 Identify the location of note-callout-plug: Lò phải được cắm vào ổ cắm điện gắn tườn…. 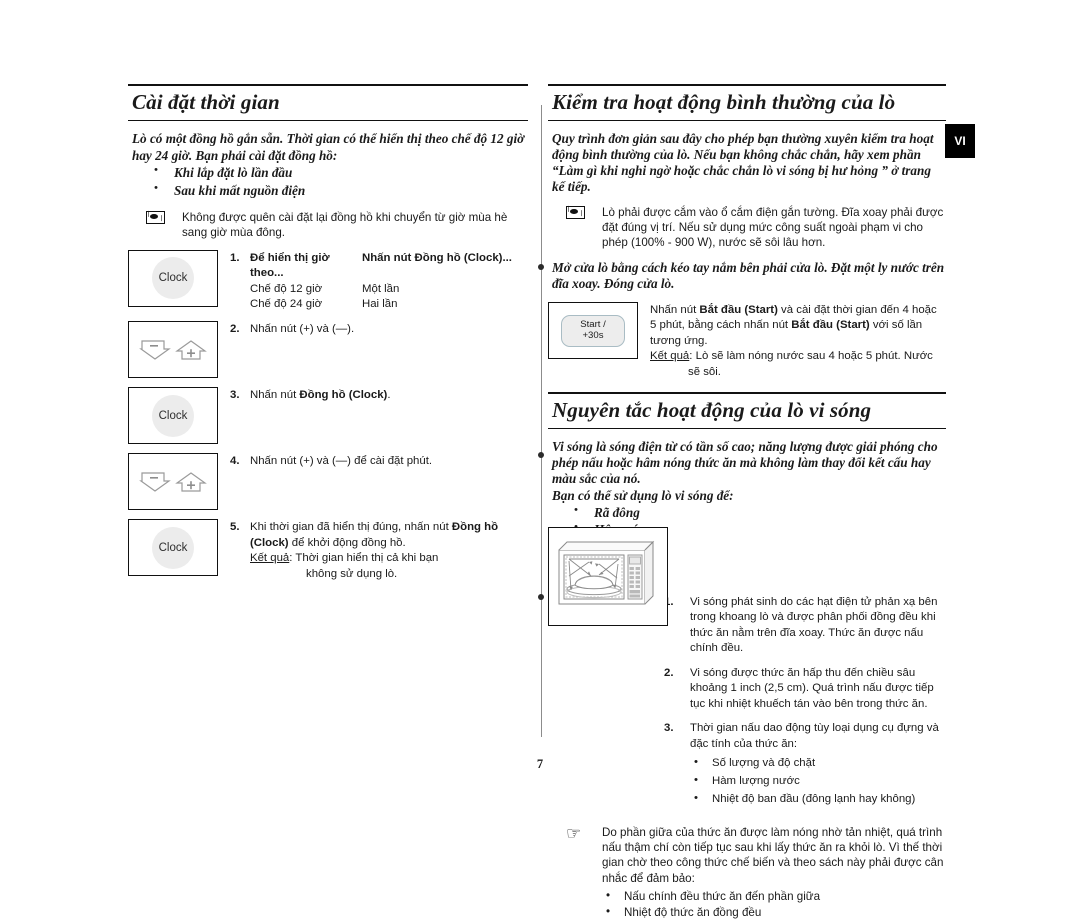
(756, 228).